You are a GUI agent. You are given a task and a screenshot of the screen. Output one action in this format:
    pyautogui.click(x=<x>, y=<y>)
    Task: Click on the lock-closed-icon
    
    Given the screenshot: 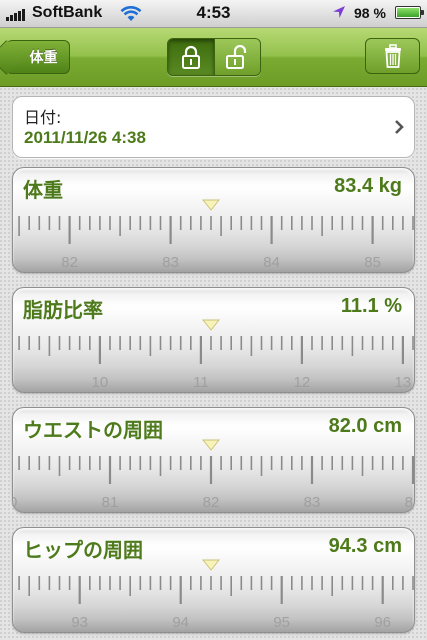 What is the action you would take?
    pyautogui.click(x=190, y=57)
    